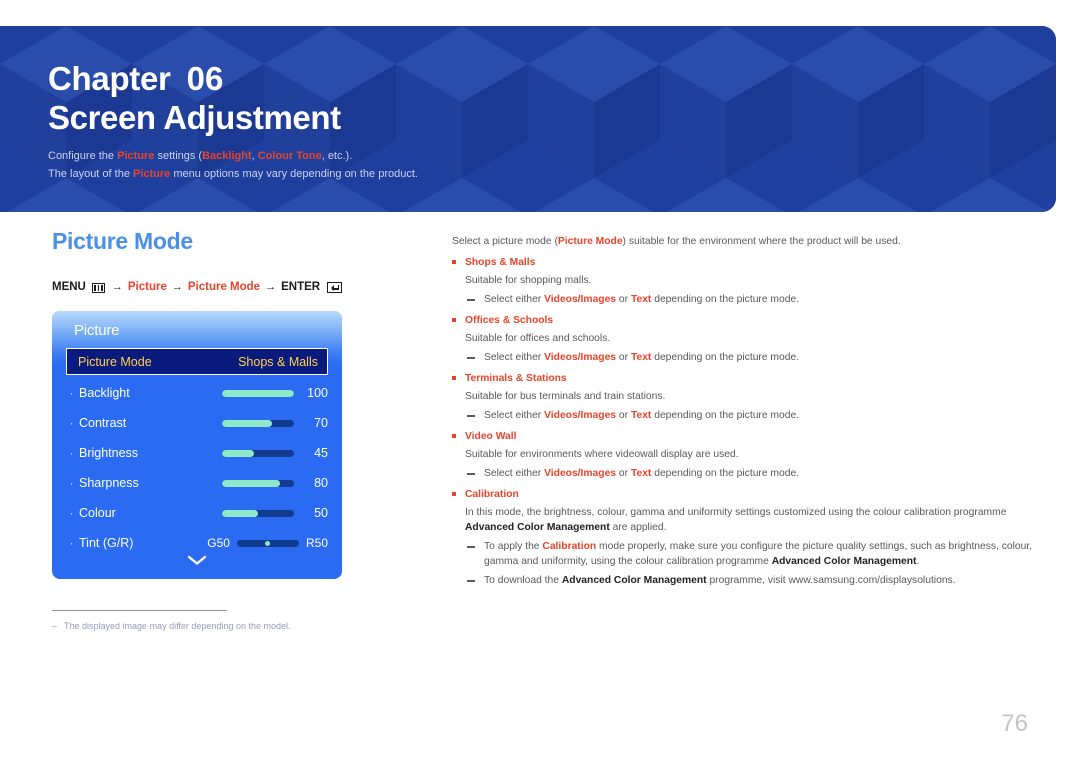  What do you see at coordinates (317, 393) in the screenshot?
I see `osd-row-value: 100` at bounding box center [317, 393].